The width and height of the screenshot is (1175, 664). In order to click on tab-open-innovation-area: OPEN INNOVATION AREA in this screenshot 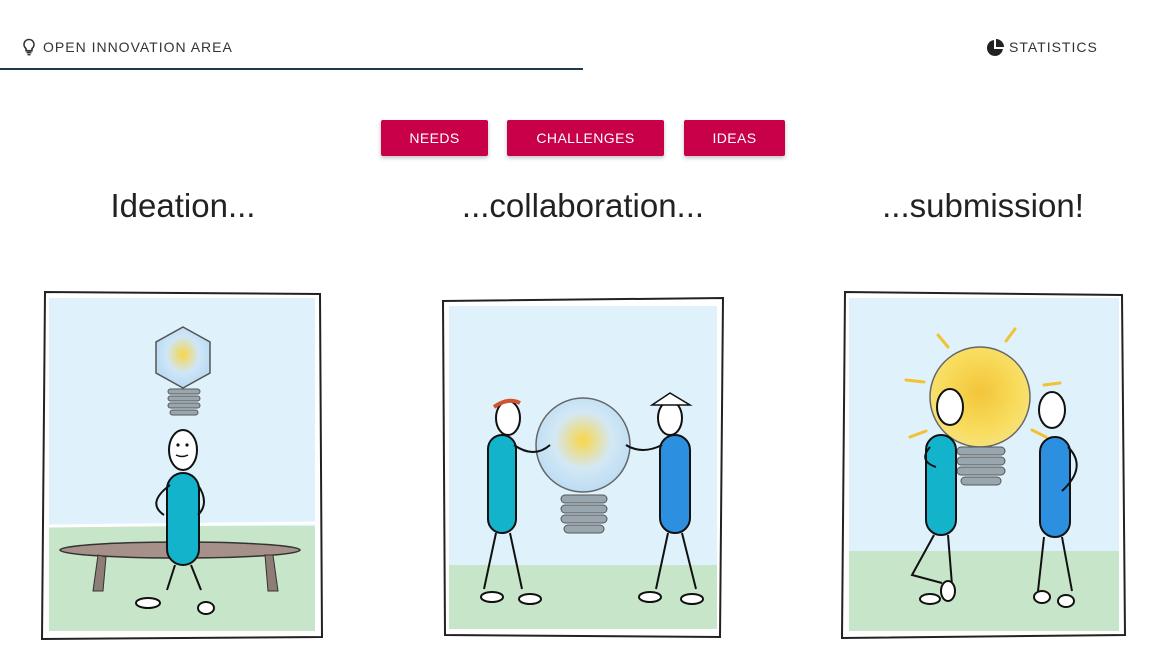, I will do `click(291, 48)`.